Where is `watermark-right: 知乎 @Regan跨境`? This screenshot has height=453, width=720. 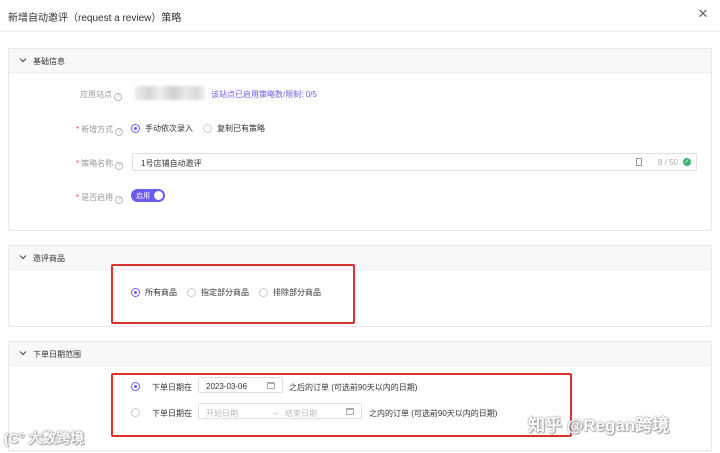
watermark-right: 知乎 @Regan跨境 is located at coordinates (599, 425).